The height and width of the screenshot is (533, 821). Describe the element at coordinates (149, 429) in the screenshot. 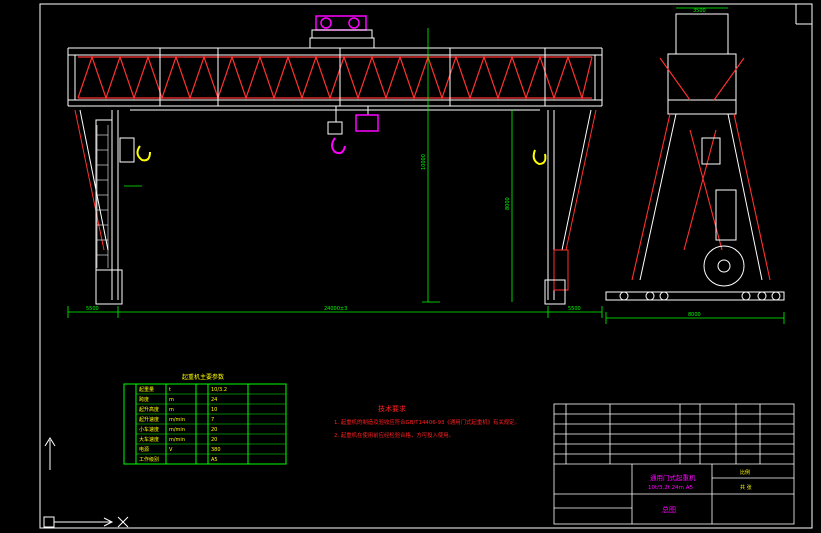

I see `param-name: 小车速度` at that location.